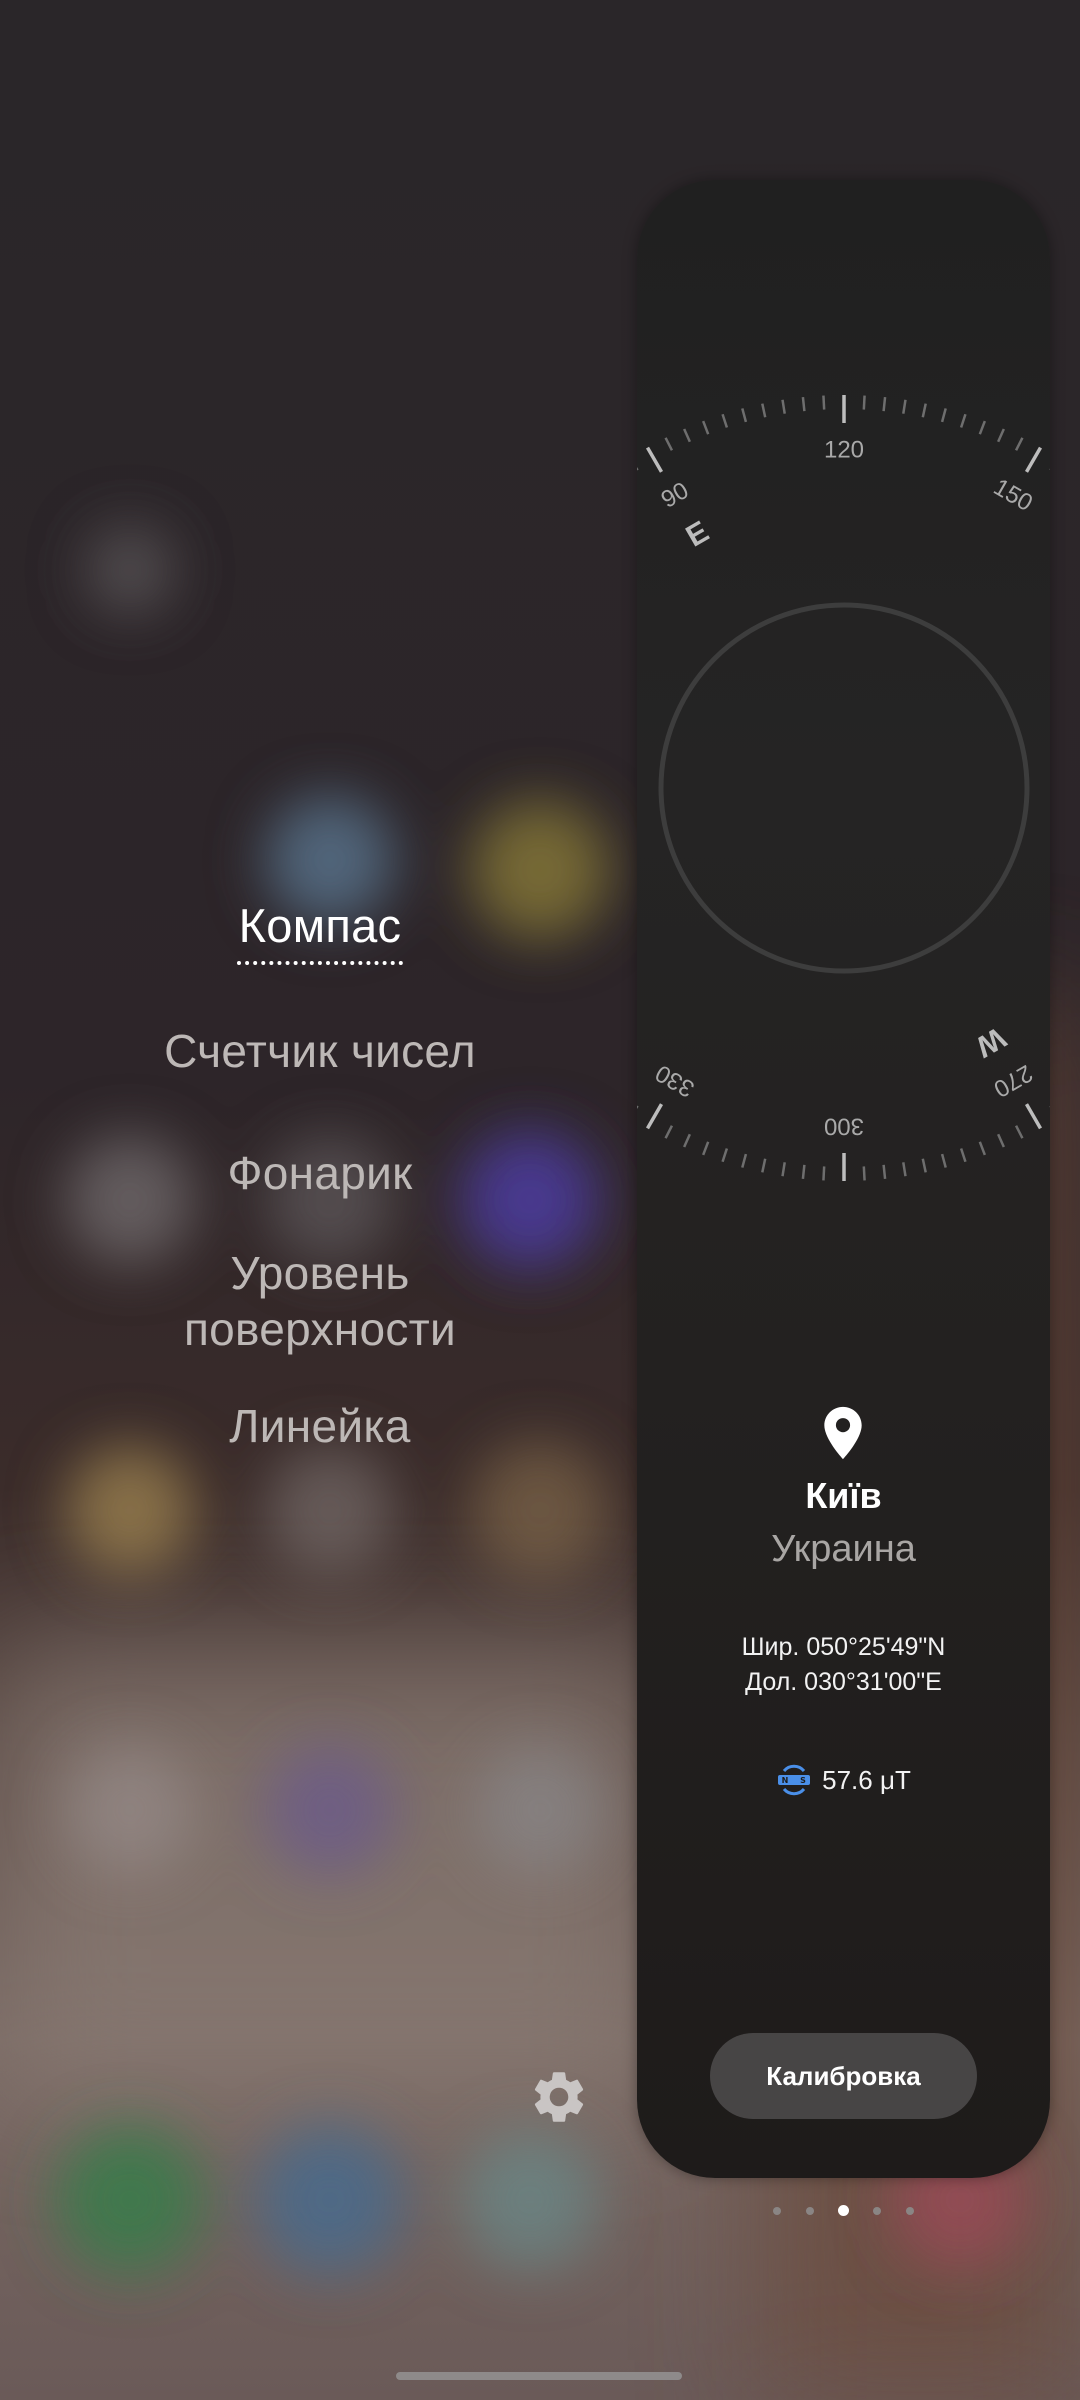  What do you see at coordinates (320, 1173) in the screenshot?
I see `tool-item-flashlight: Фонарик` at bounding box center [320, 1173].